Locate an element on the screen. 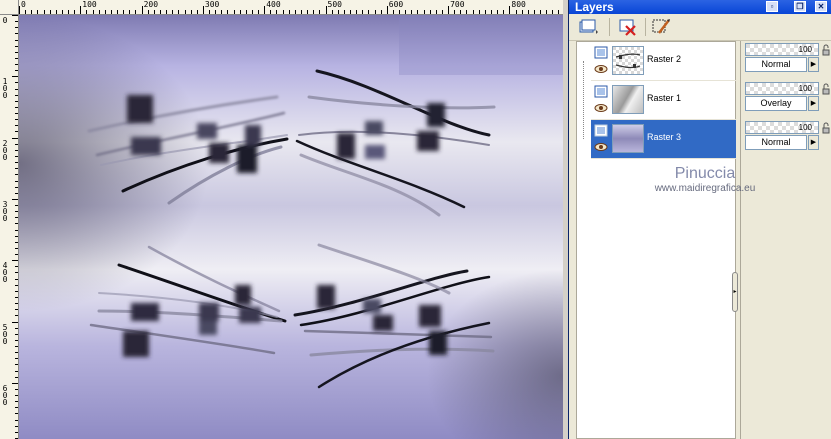  layer-row-raster-2: Raster 2 is located at coordinates (663, 61).